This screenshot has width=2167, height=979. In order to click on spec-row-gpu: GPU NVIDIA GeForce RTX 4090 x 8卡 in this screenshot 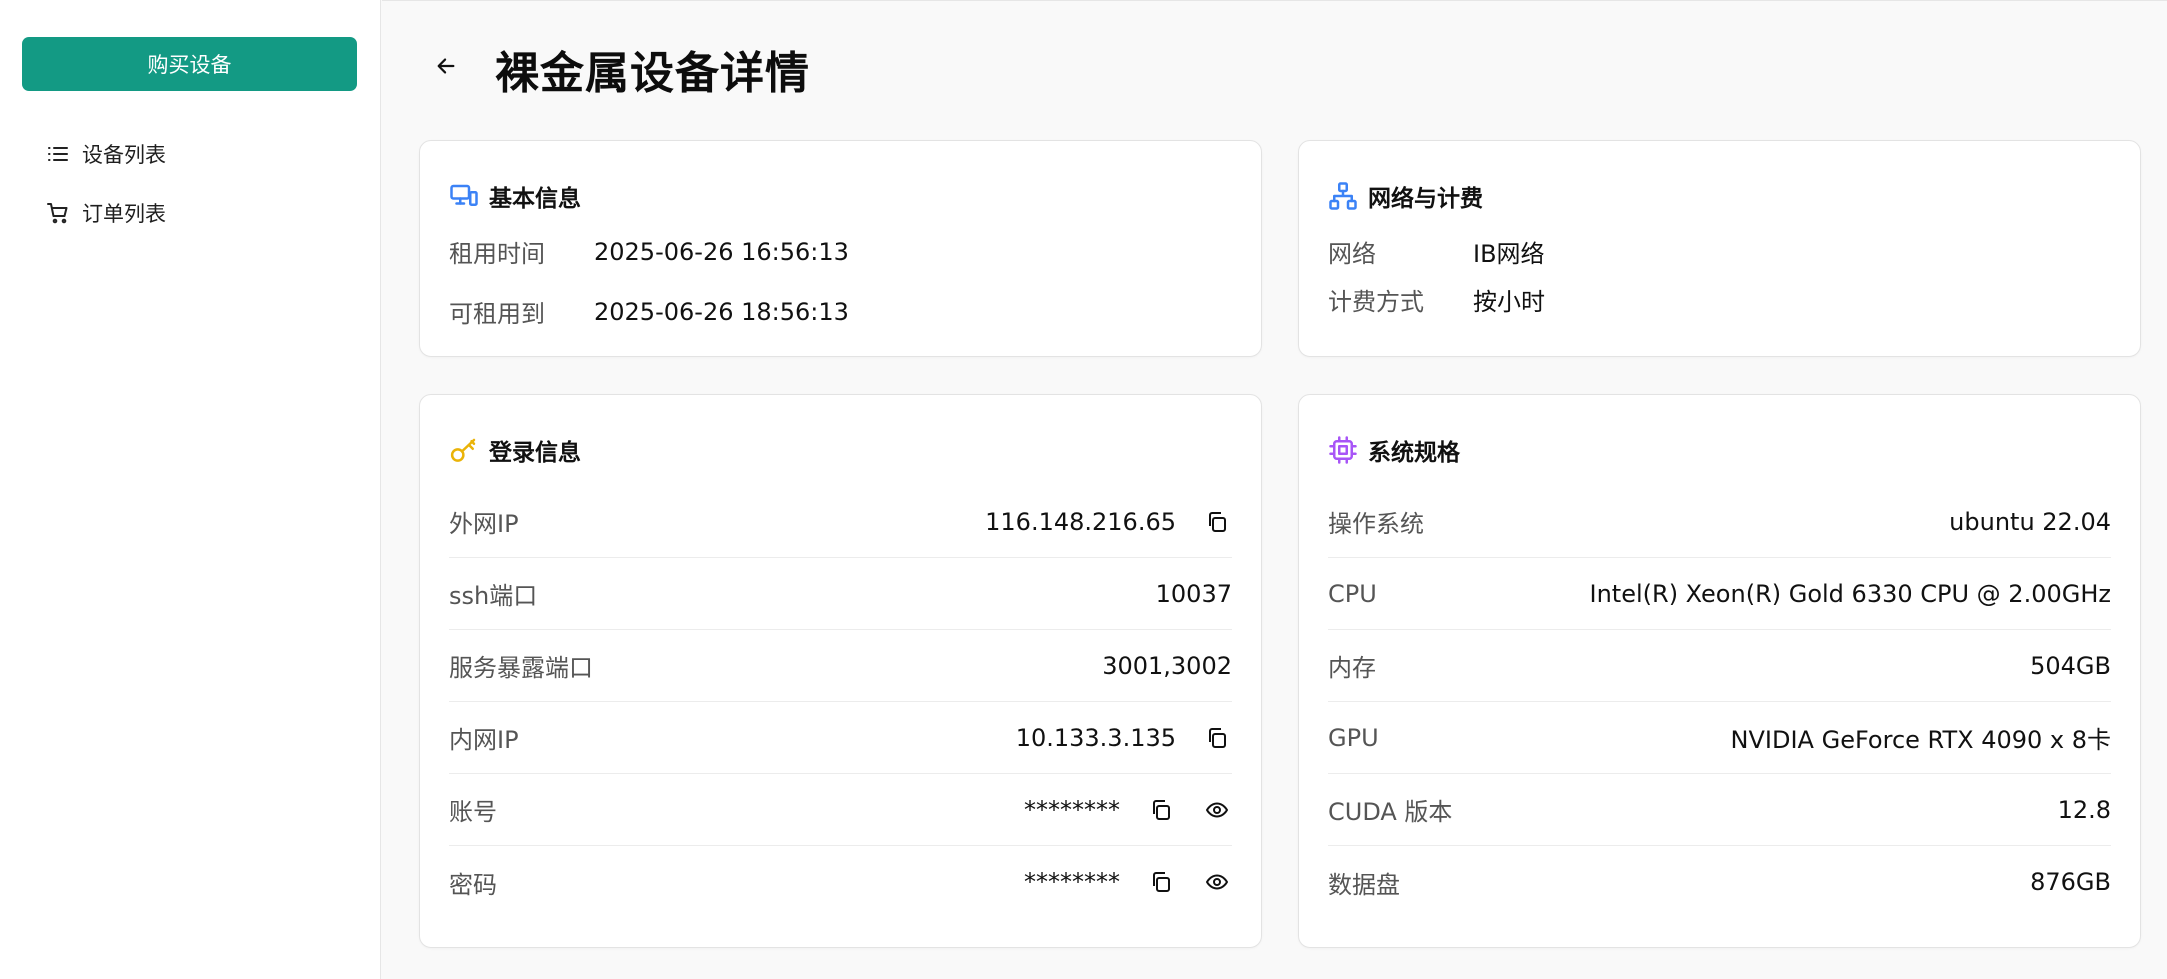, I will do `click(1719, 738)`.